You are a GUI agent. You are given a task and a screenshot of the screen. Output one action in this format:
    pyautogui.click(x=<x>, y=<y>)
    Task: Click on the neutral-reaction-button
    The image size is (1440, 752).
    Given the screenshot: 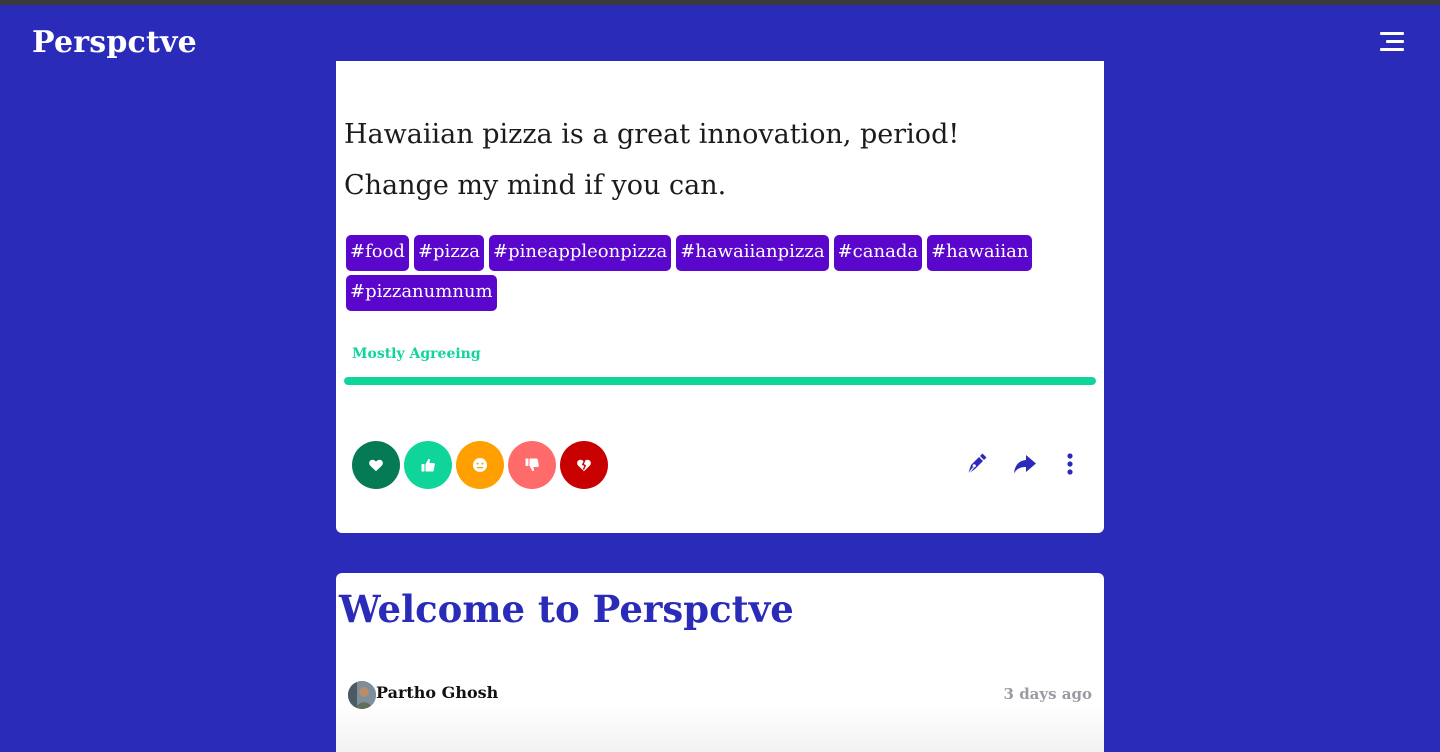 What is the action you would take?
    pyautogui.click(x=480, y=465)
    